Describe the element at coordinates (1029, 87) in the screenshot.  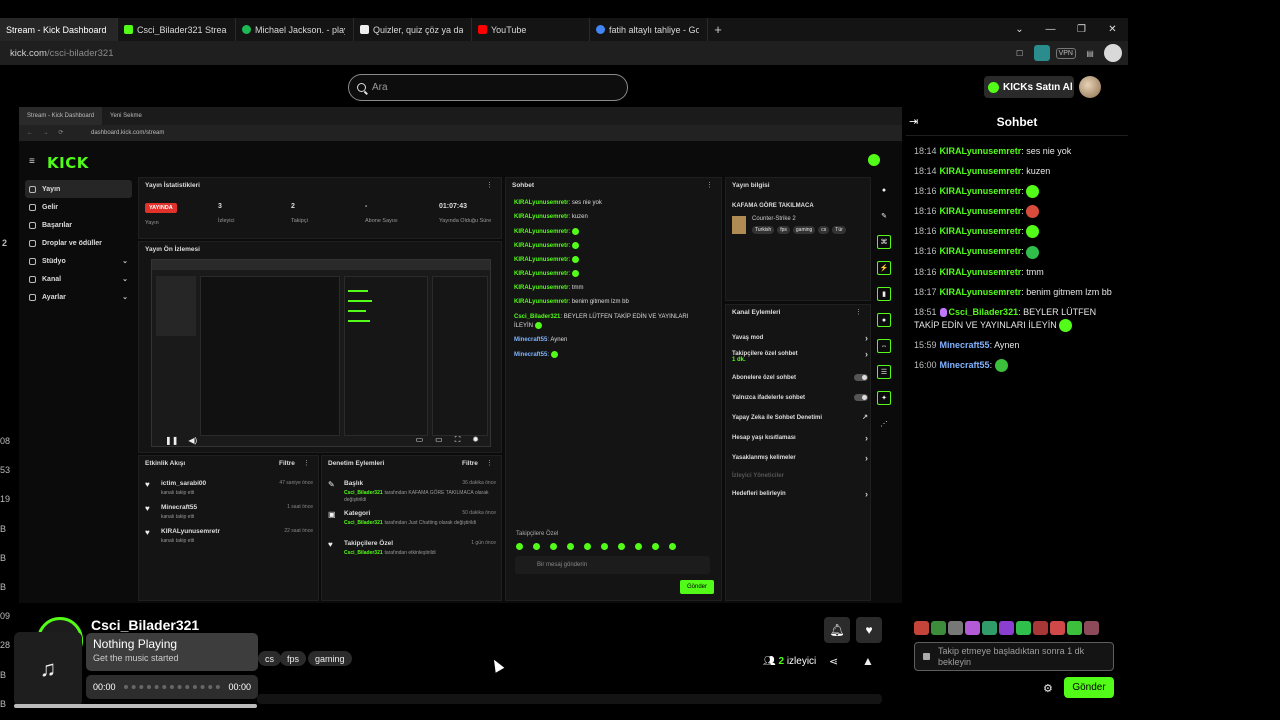
I see `buy-kicks-button: KICKs Satın Al` at that location.